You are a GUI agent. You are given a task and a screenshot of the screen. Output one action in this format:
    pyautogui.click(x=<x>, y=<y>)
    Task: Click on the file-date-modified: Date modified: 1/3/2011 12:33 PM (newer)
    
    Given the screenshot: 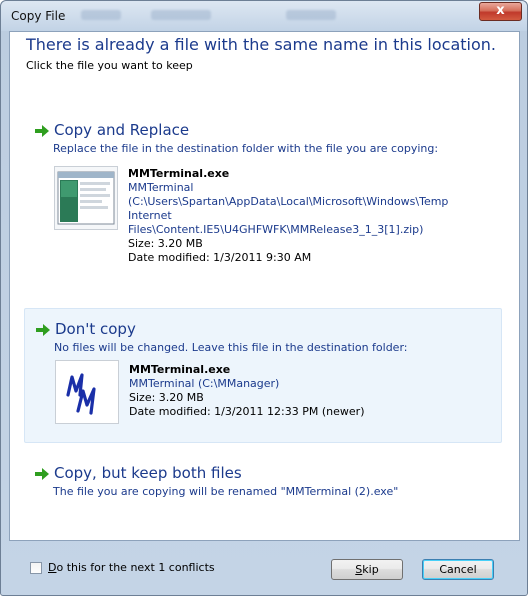 What is the action you would take?
    pyautogui.click(x=247, y=411)
    